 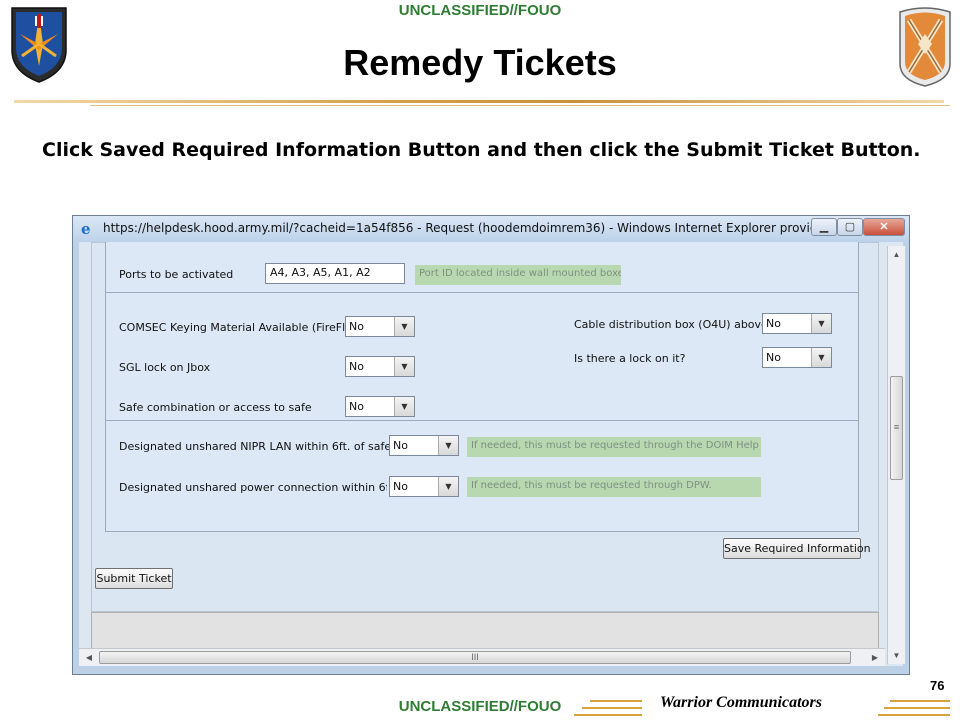 I want to click on internet-explorer-icon: e, so click(x=86, y=229).